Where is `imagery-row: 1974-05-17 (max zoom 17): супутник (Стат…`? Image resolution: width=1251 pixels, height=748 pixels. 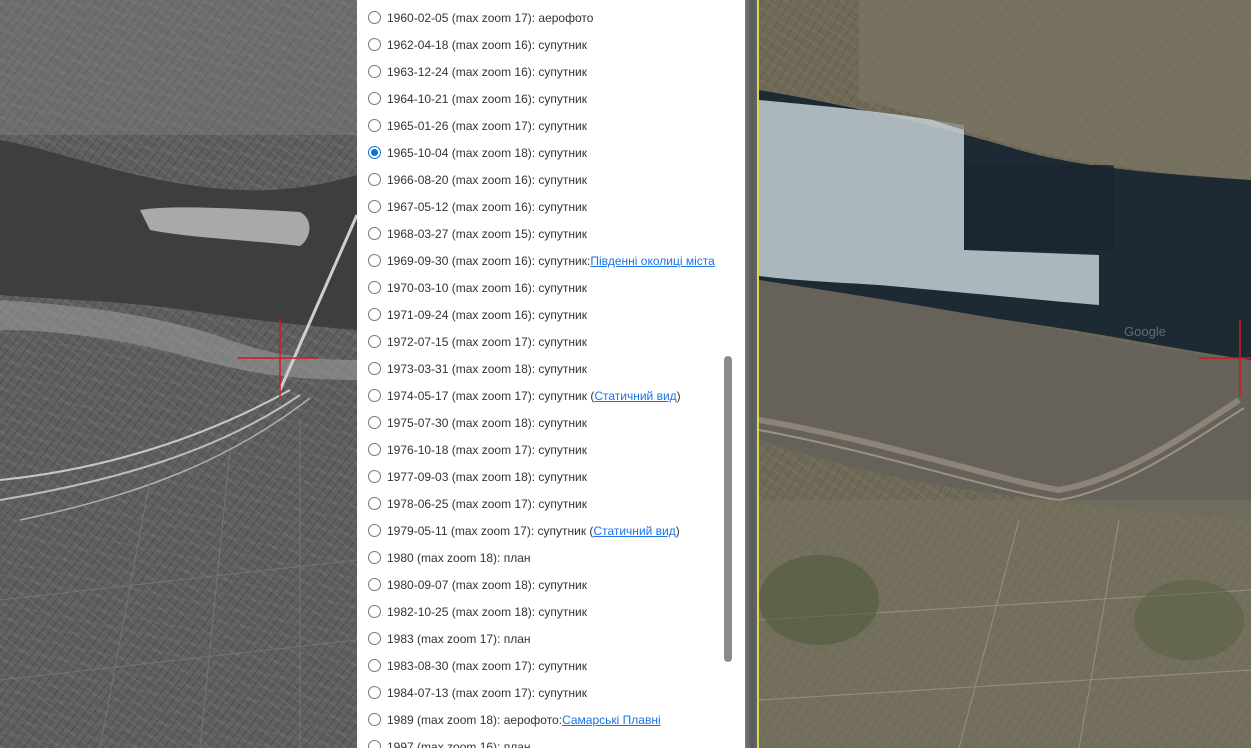
imagery-row: 1974-05-17 (max zoom 17): супутник (Стат… is located at coordinates (542, 395).